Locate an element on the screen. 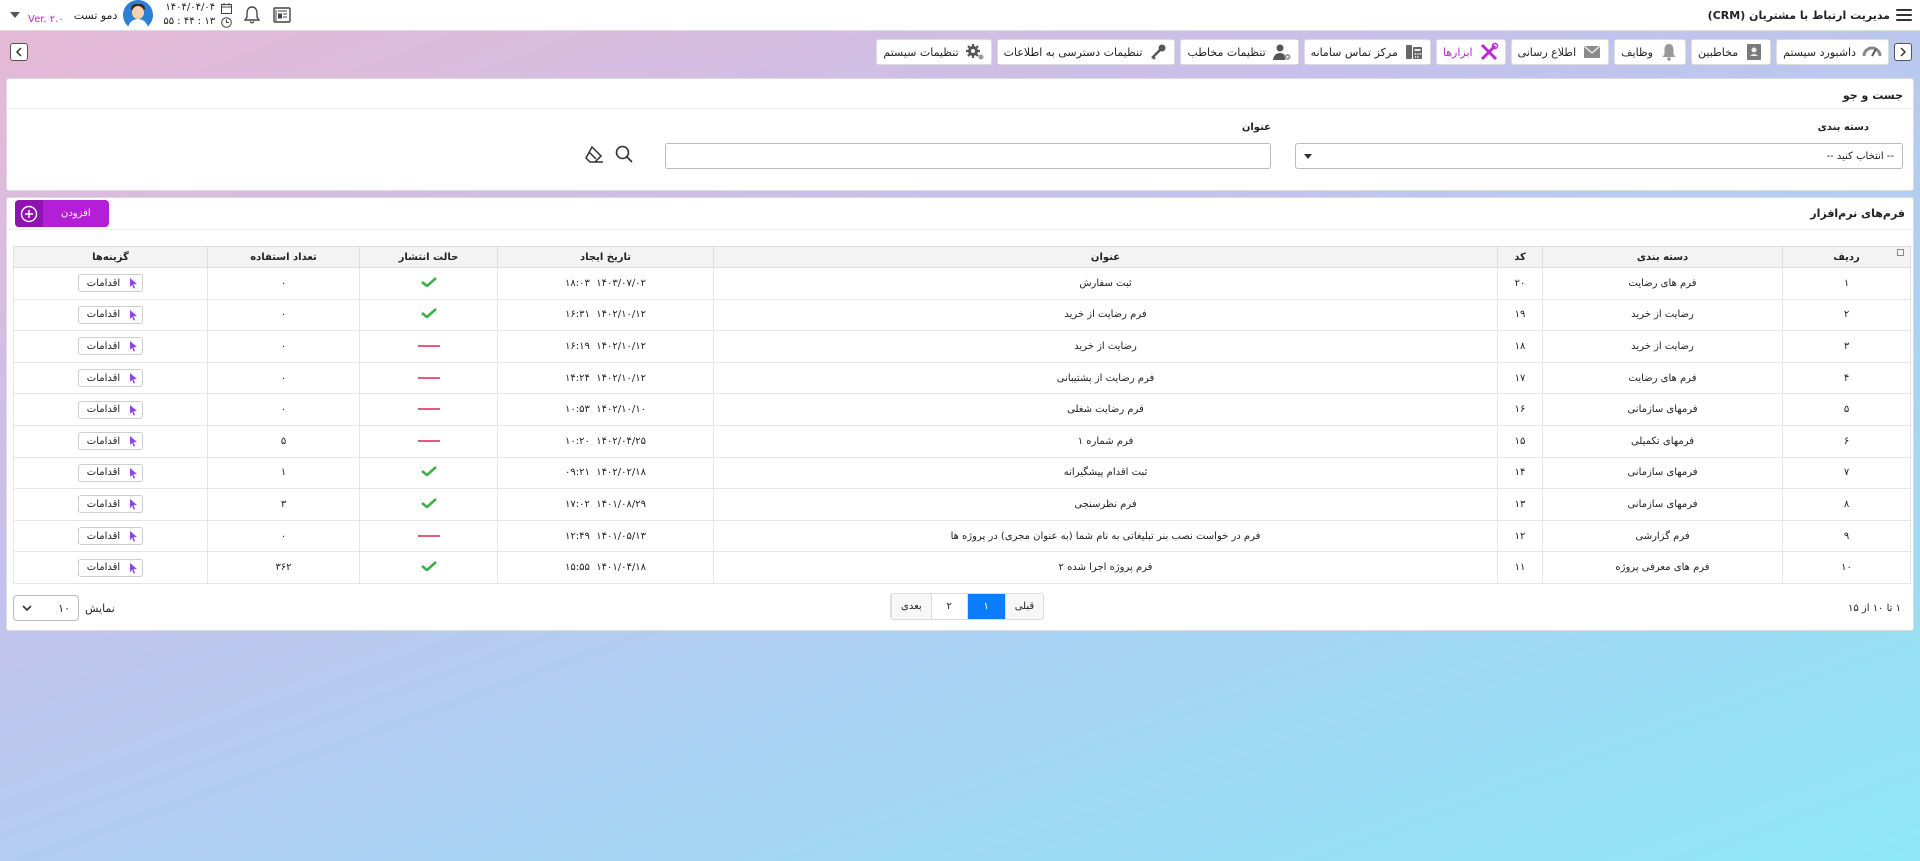  menu-item-notifications: اطلاع رسانی is located at coordinates (1560, 52).